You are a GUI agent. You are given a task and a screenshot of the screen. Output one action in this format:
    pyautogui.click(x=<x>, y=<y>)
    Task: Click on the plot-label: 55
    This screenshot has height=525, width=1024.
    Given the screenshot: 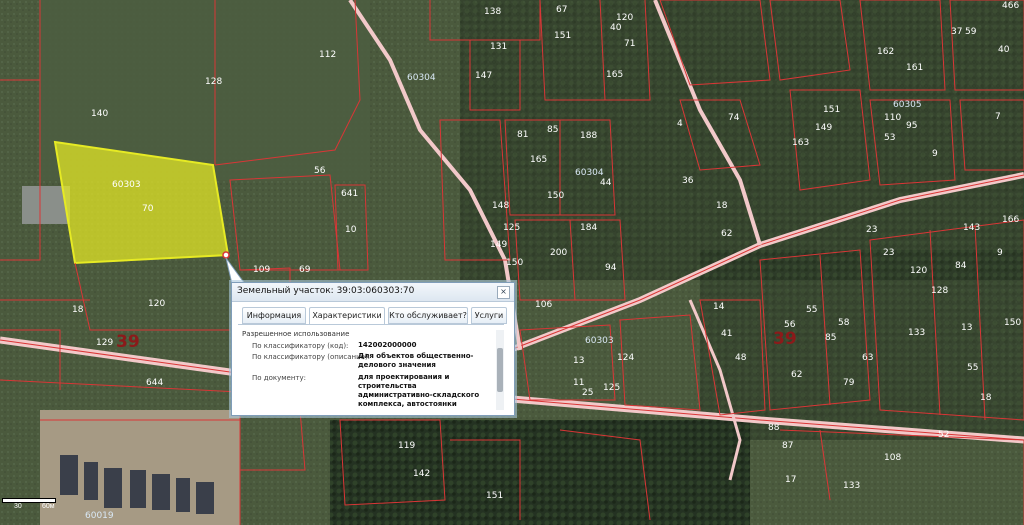 What is the action you would take?
    pyautogui.click(x=811, y=310)
    